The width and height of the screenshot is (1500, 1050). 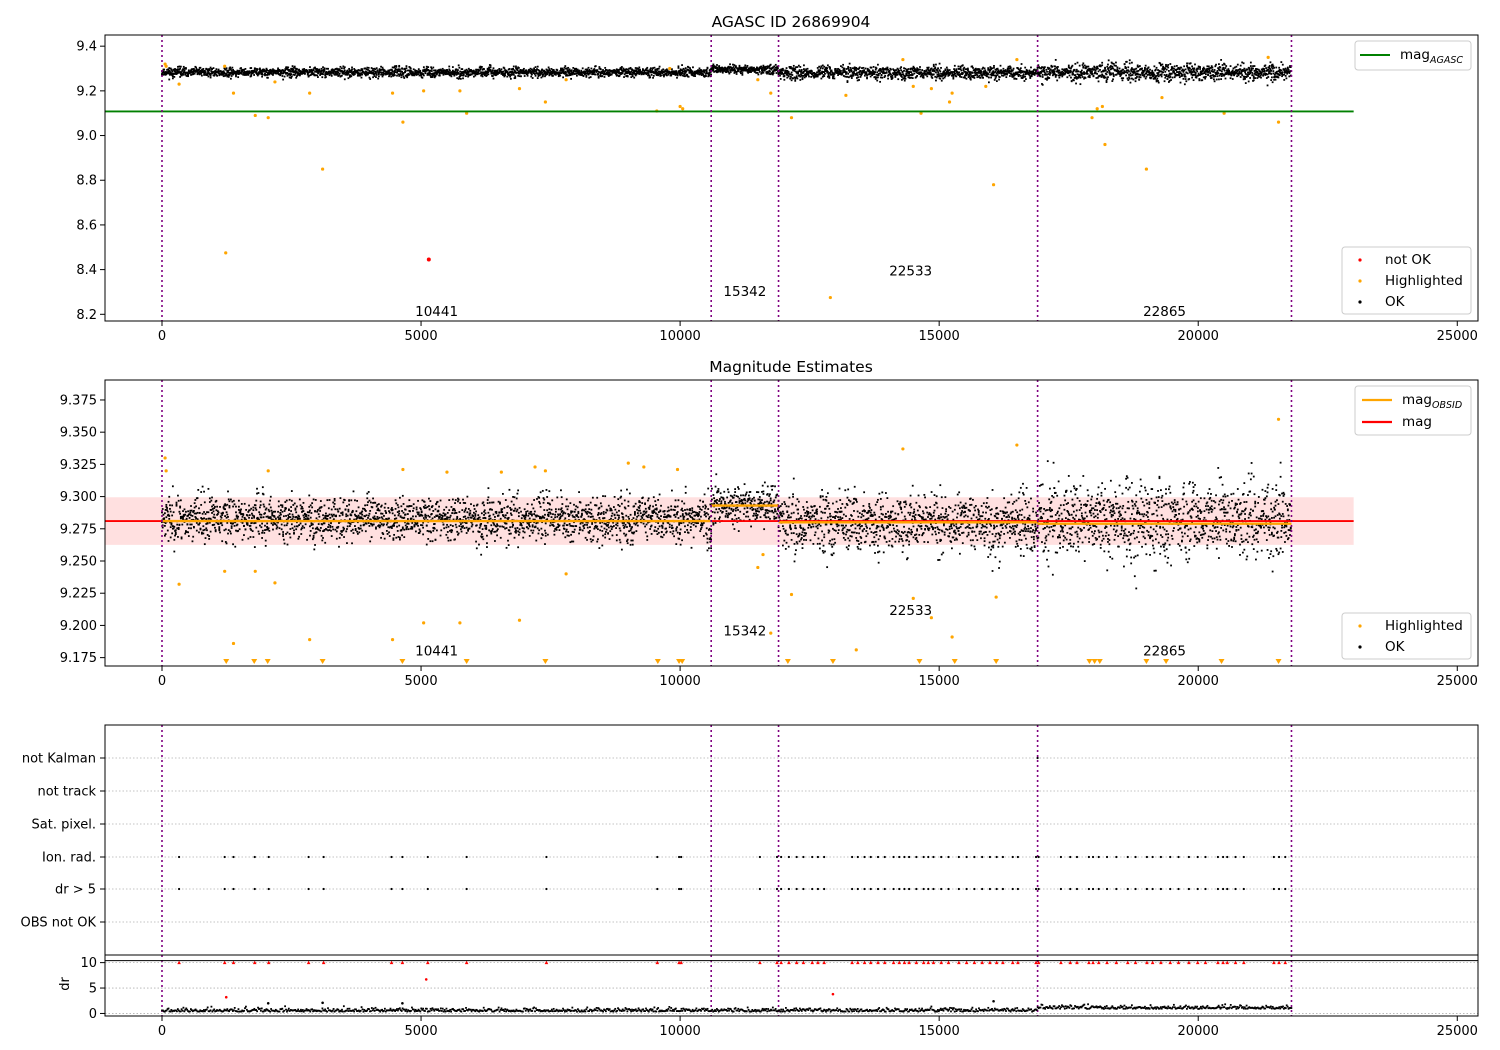 I want to click on x-tick-label: 25000, so click(x=1457, y=336).